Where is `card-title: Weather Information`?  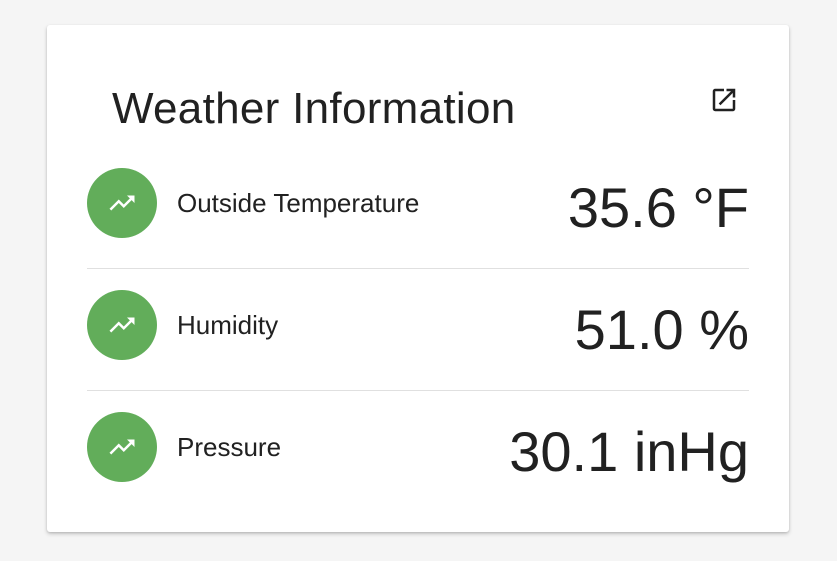 card-title: Weather Information is located at coordinates (314, 108).